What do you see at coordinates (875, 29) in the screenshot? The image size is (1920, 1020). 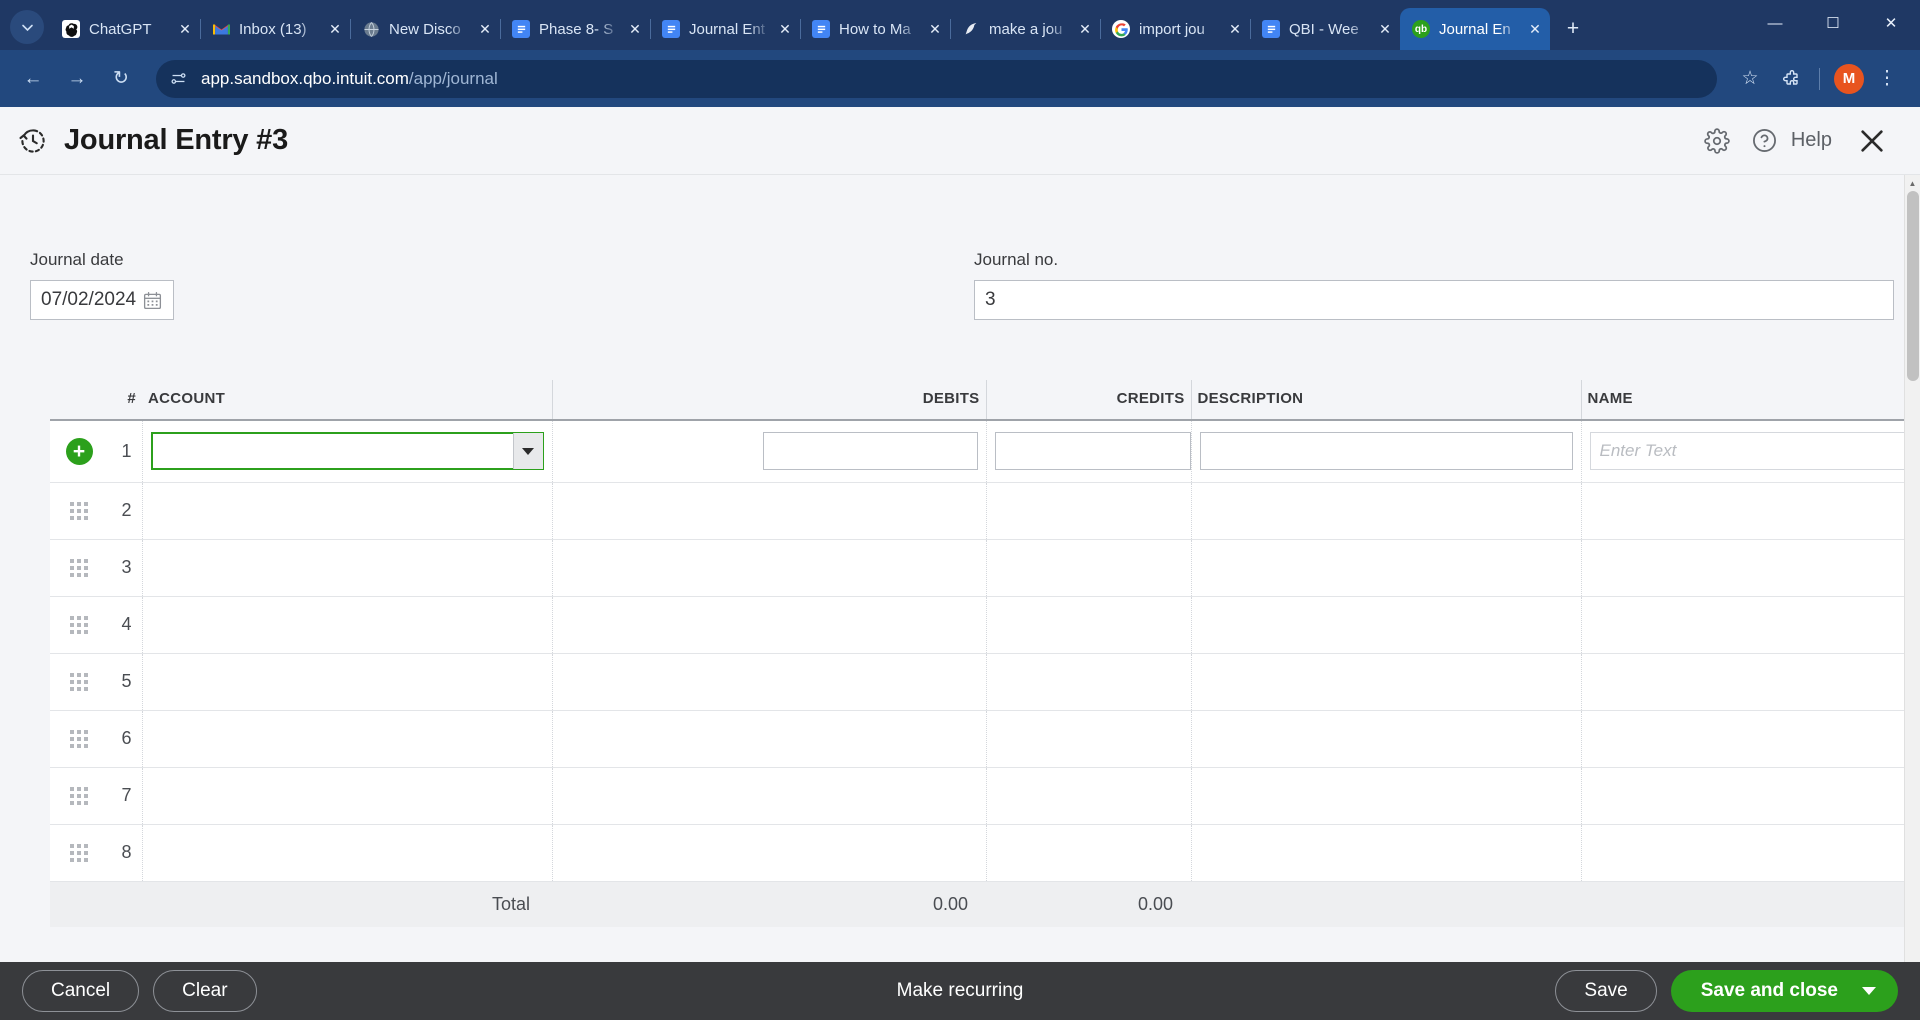 I see `browser-tab-how-to-ma: How to Ma ✕` at bounding box center [875, 29].